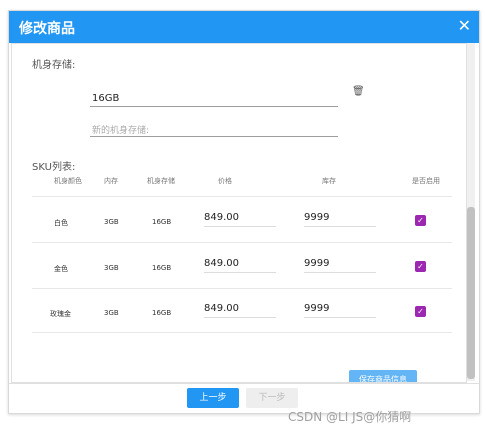 The image size is (489, 435). What do you see at coordinates (242, 196) in the screenshot?
I see `header-divider` at bounding box center [242, 196].